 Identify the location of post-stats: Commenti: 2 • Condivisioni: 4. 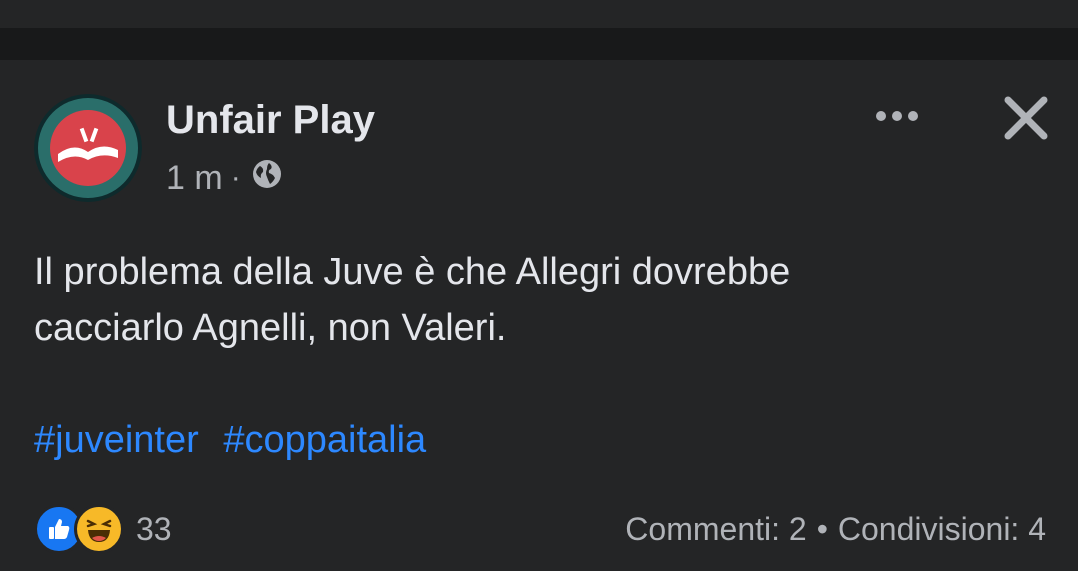
(835, 529).